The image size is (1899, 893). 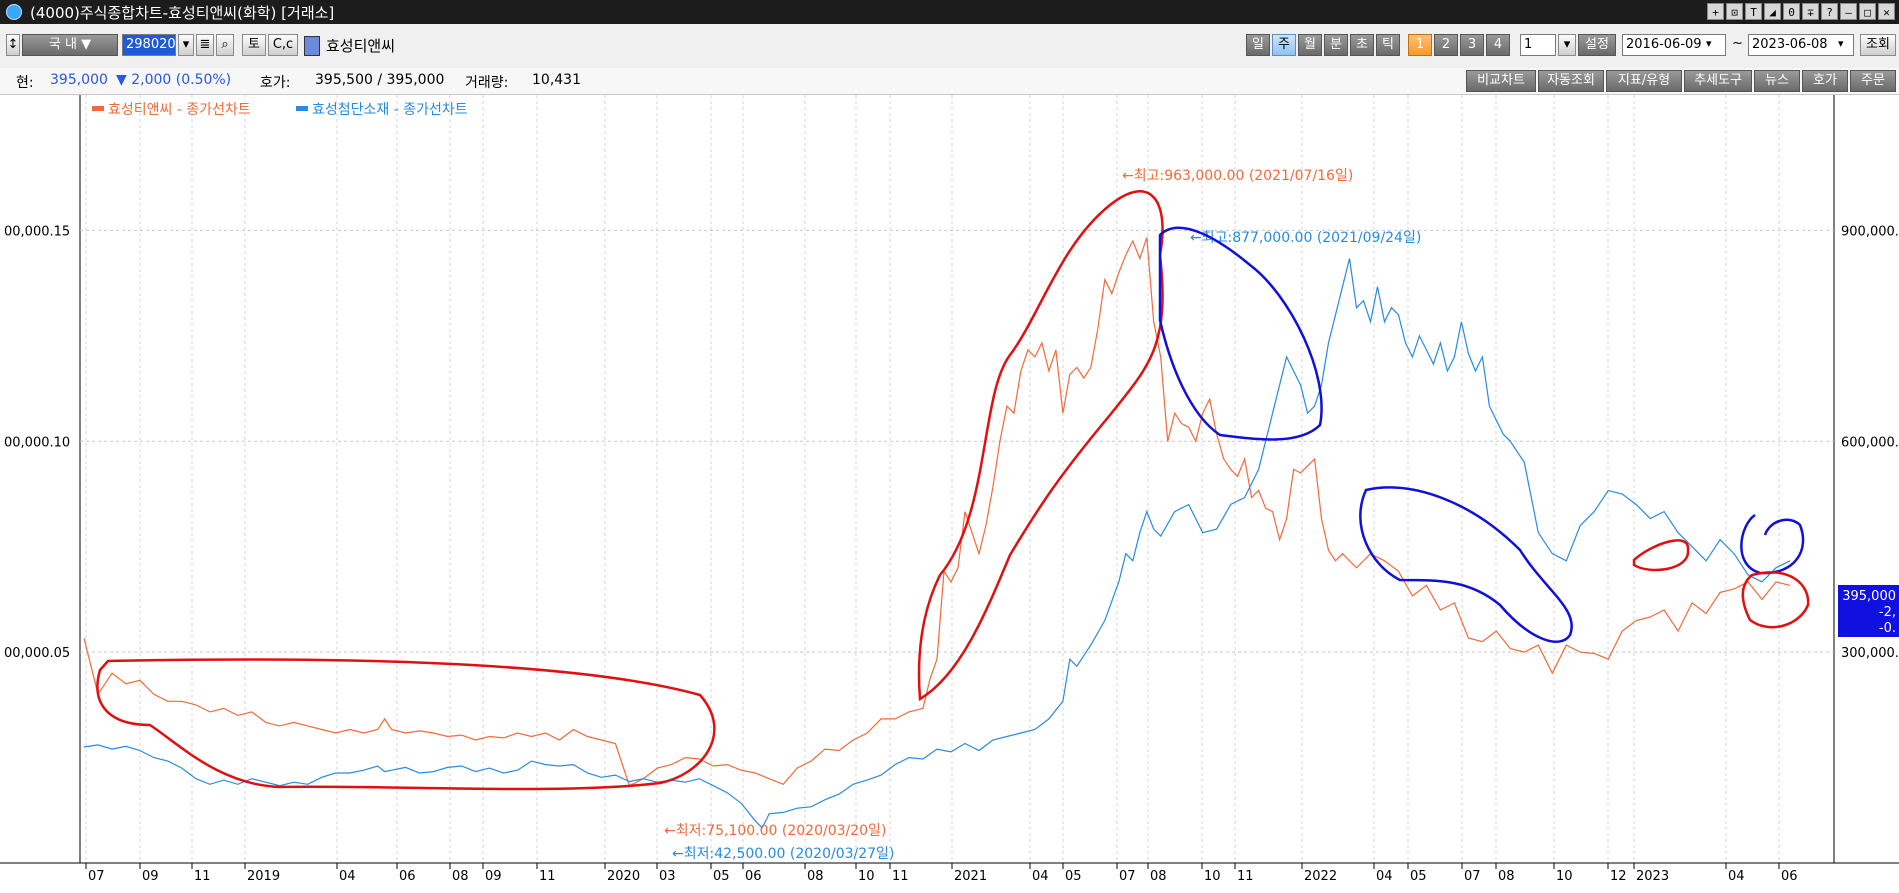 I want to click on maximize-icon: □, so click(x=1867, y=11).